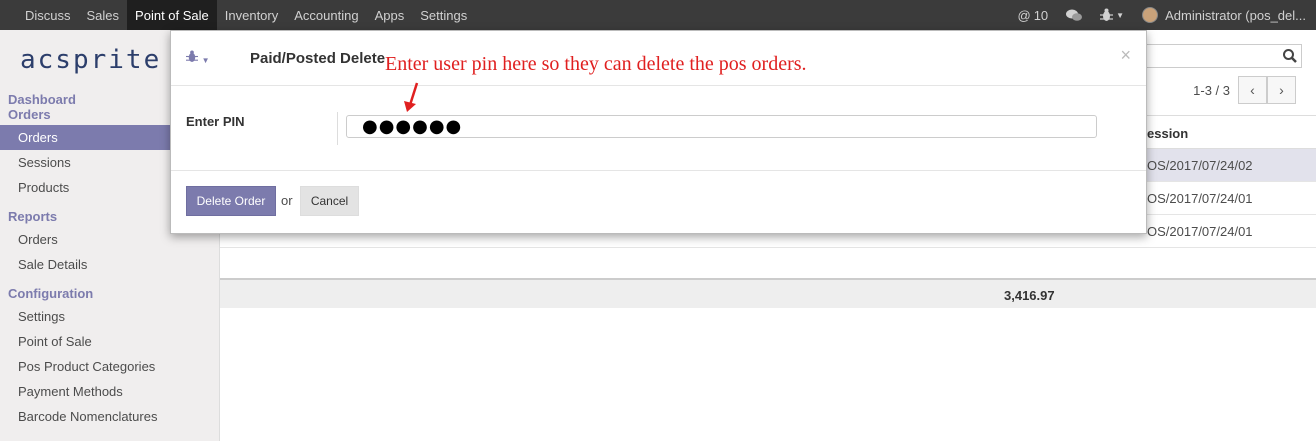 Image resolution: width=1316 pixels, height=441 pixels. I want to click on menu-discuss: Discuss, so click(39, 15).